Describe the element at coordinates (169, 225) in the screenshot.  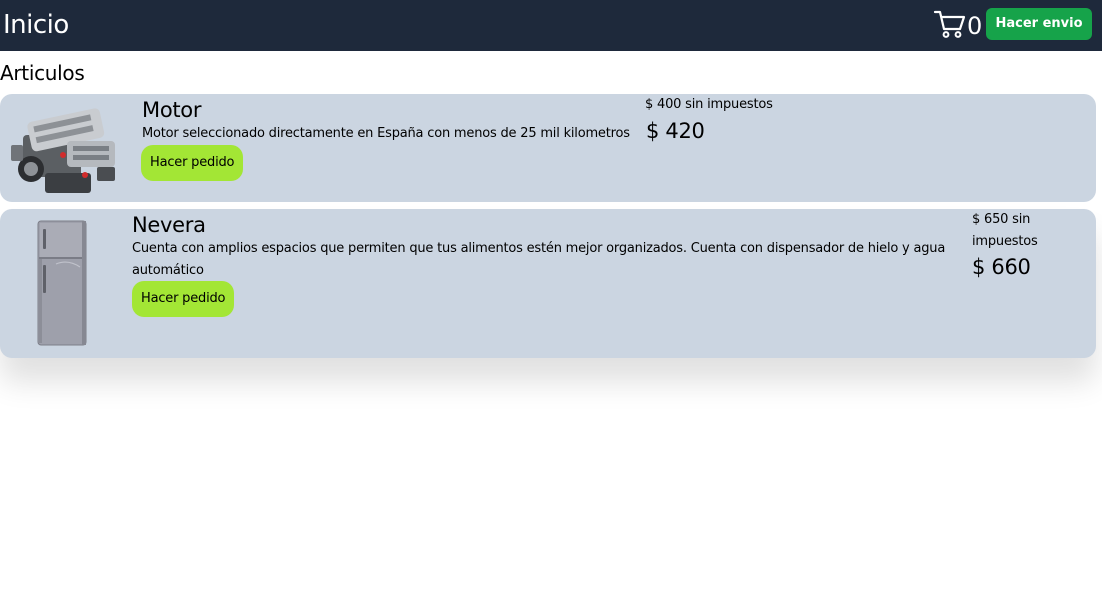
I see `product-name: Nevera` at that location.